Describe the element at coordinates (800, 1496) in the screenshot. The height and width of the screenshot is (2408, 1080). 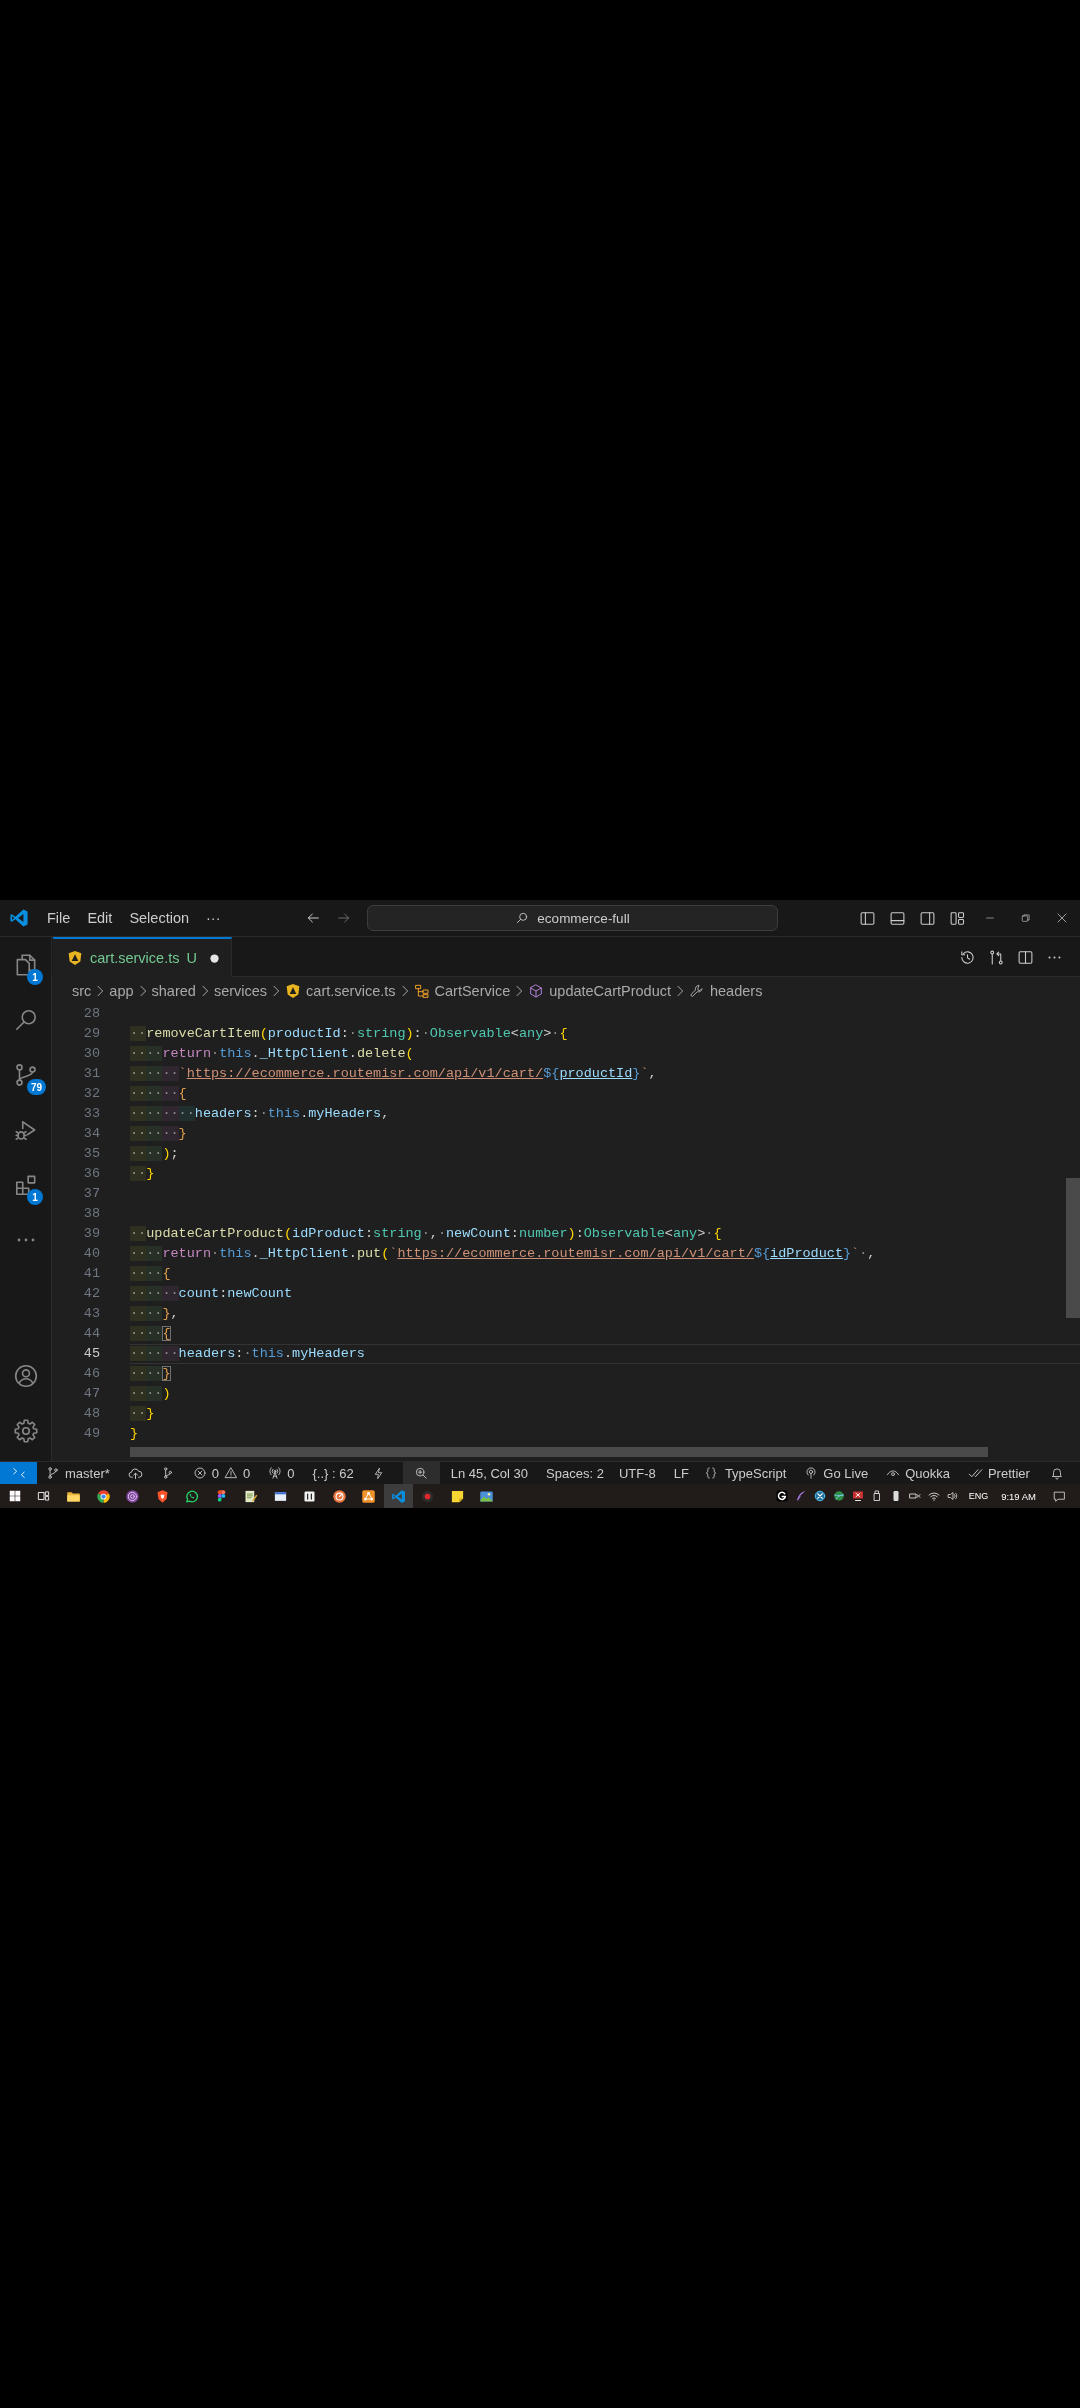
I see `feather-icon` at that location.